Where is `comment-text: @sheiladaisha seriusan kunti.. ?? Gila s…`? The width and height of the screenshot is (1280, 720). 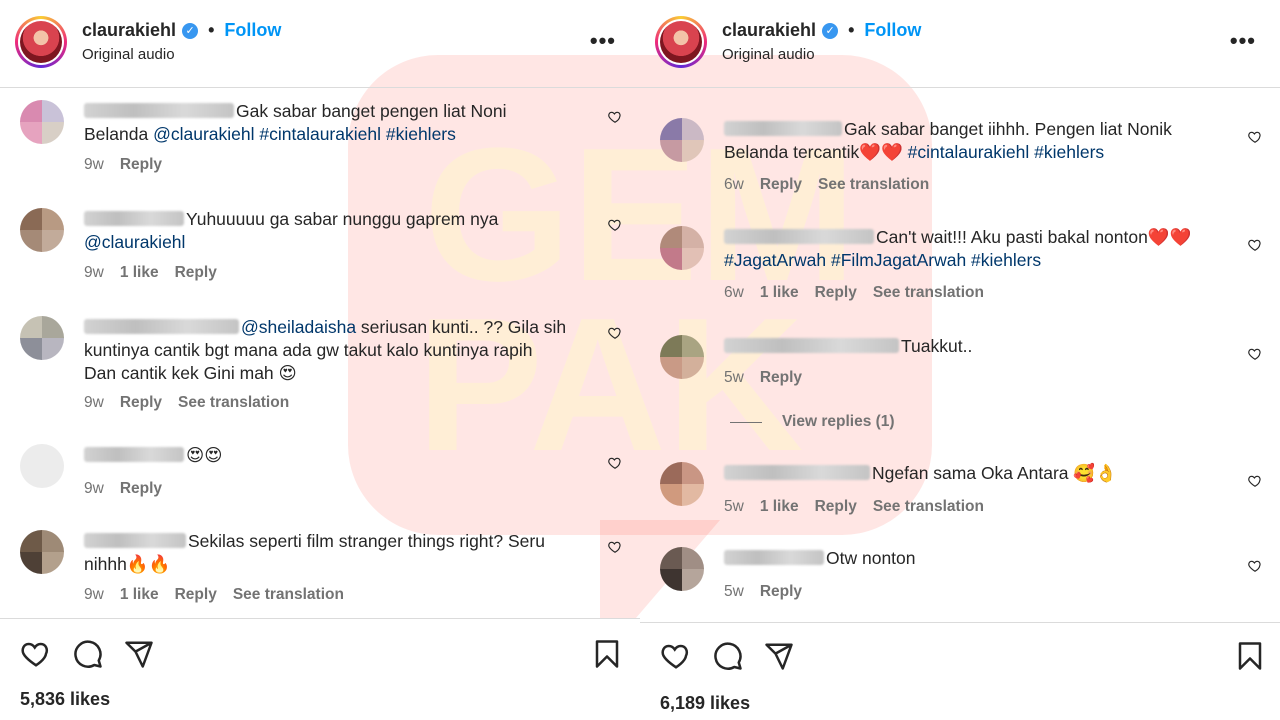 comment-text: @sheiladaisha seriusan kunti.. ?? Gila s… is located at coordinates (325, 350).